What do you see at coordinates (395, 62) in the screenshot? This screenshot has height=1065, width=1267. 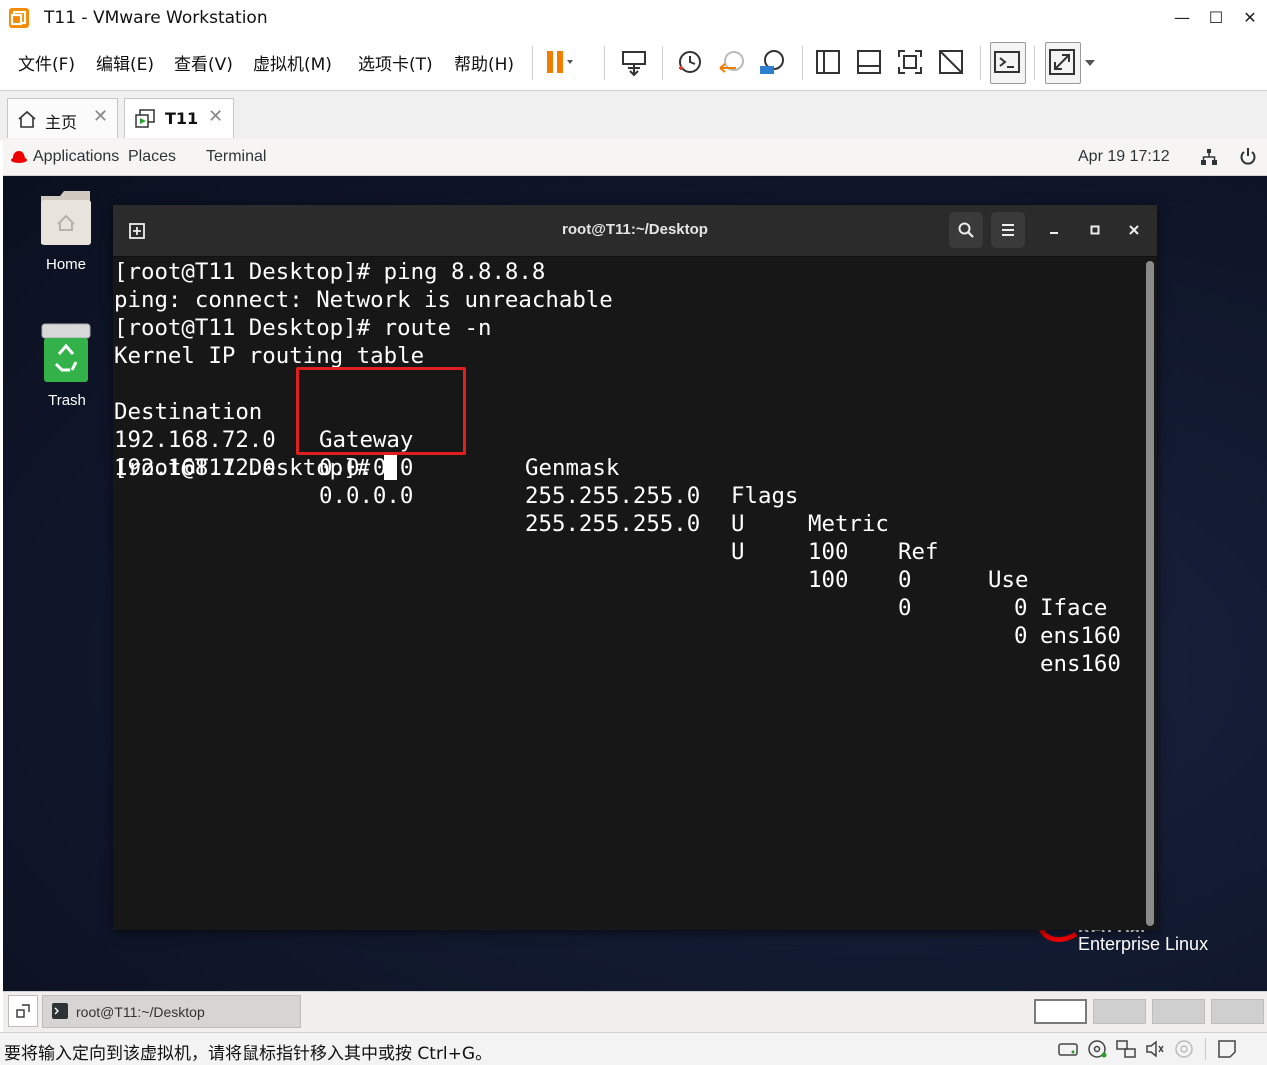 I see `menu-tabs: 选项卡(T)` at bounding box center [395, 62].